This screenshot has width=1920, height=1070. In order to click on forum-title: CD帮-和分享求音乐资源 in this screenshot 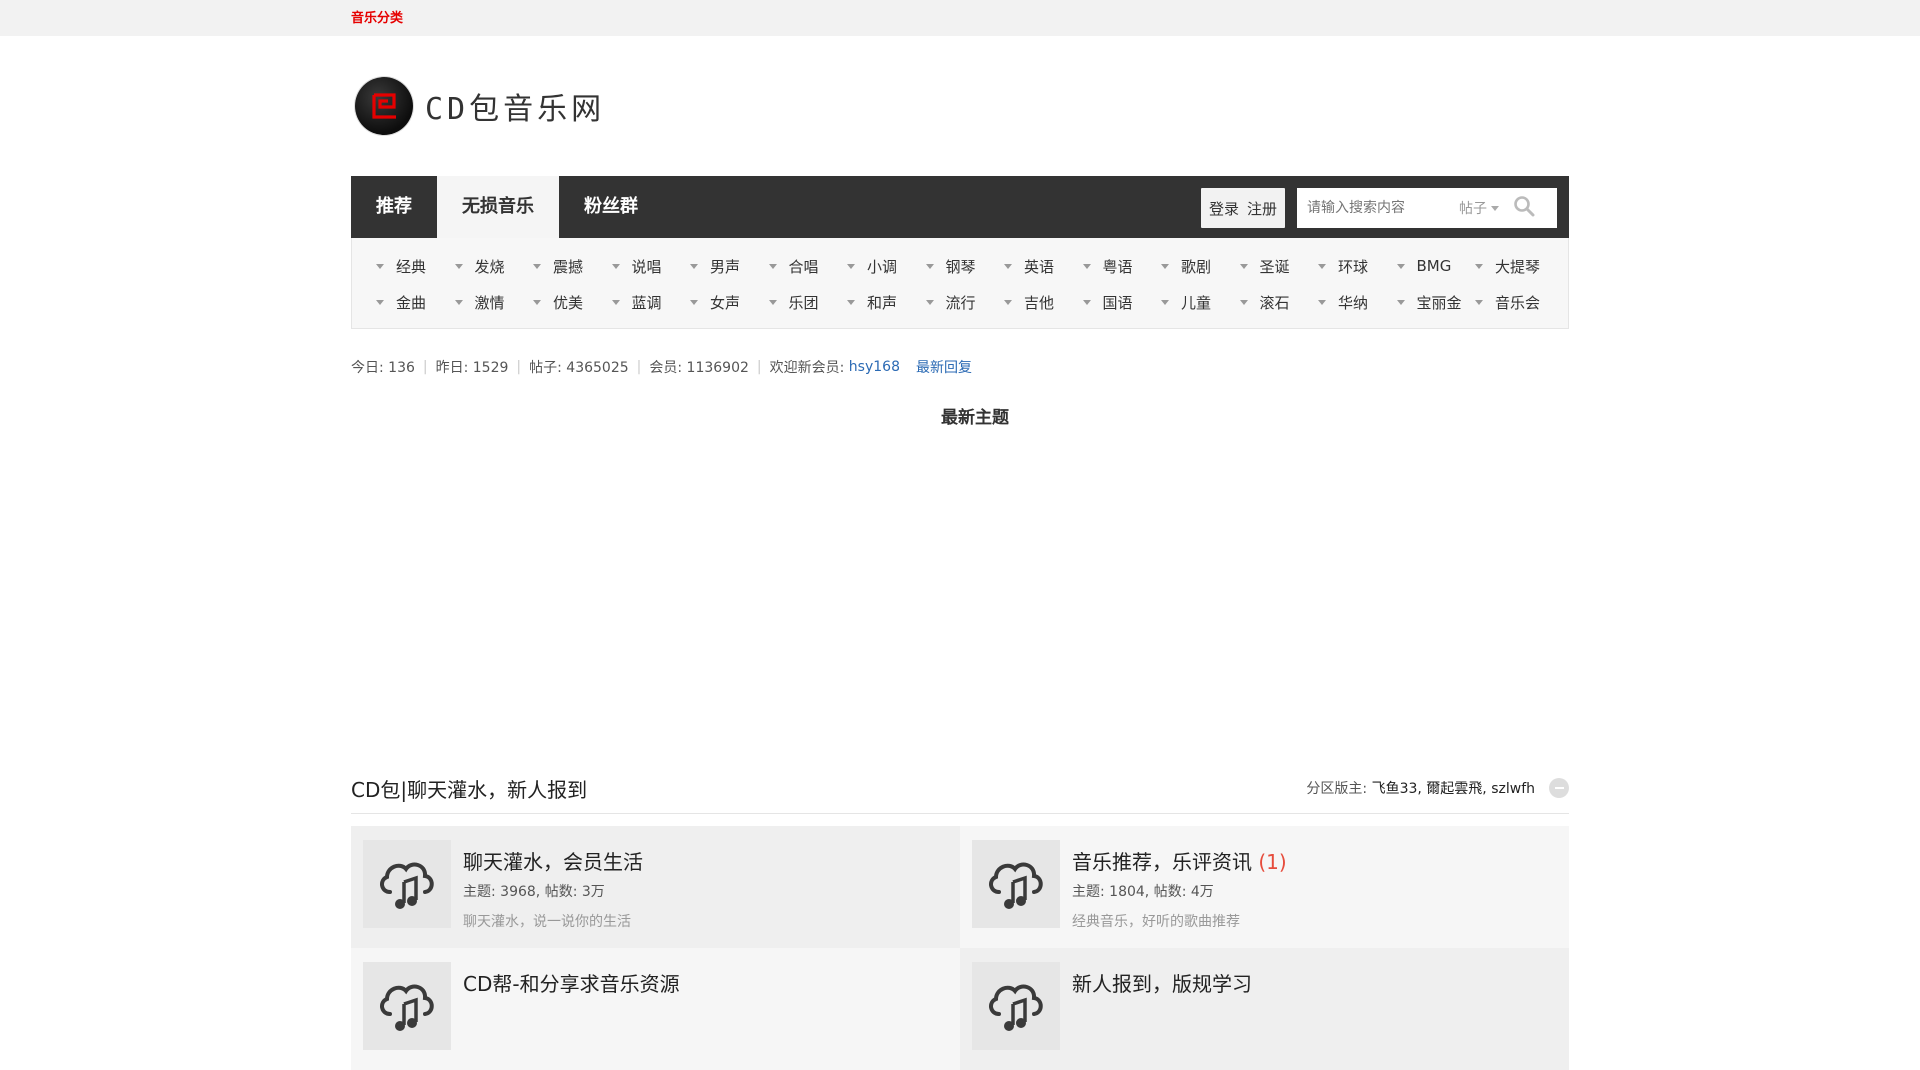, I will do `click(571, 982)`.